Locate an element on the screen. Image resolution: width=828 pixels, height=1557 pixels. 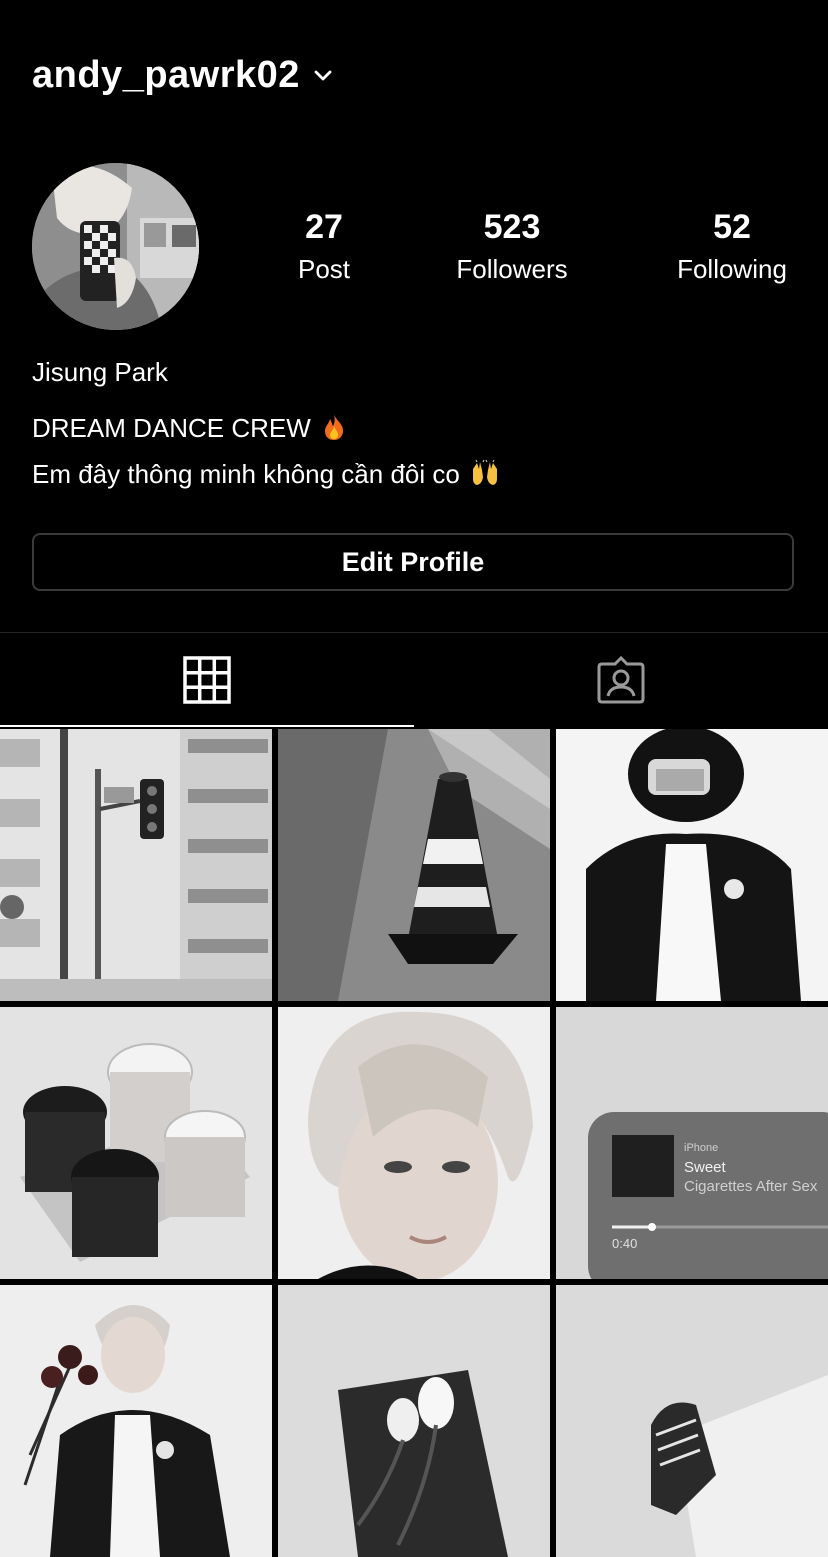
post-image-helmet is located at coordinates (692, 865).